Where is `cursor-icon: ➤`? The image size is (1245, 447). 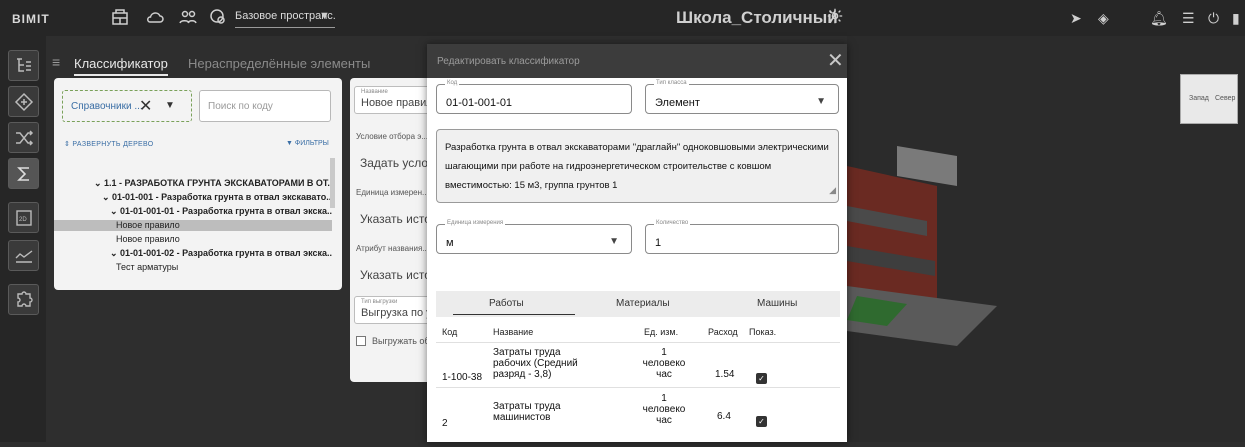 cursor-icon: ➤ is located at coordinates (1076, 18).